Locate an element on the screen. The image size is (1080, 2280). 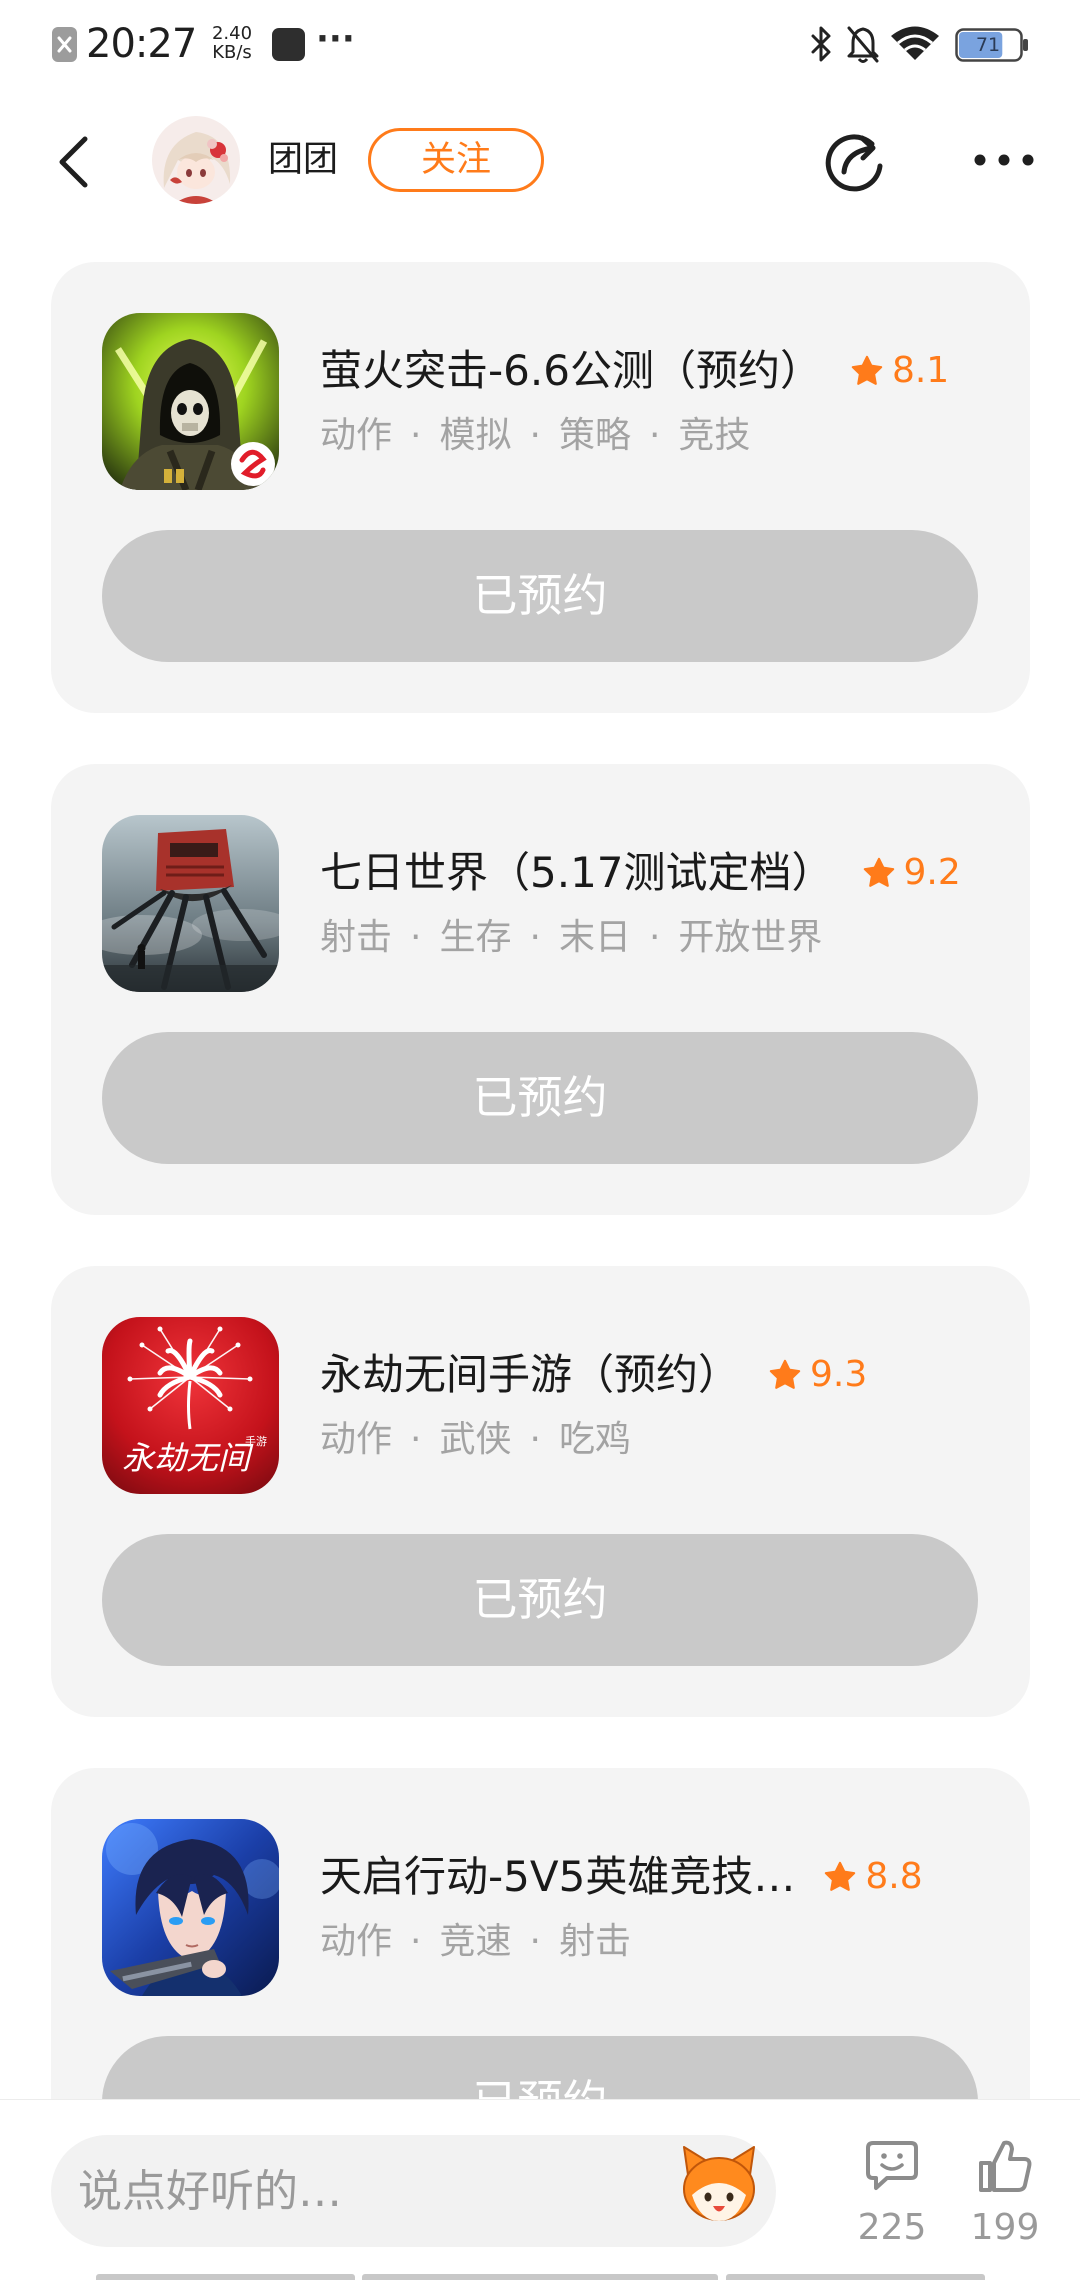
game-tags: 动作 · 武侠 · 吃鸡 is located at coordinates (475, 1440).